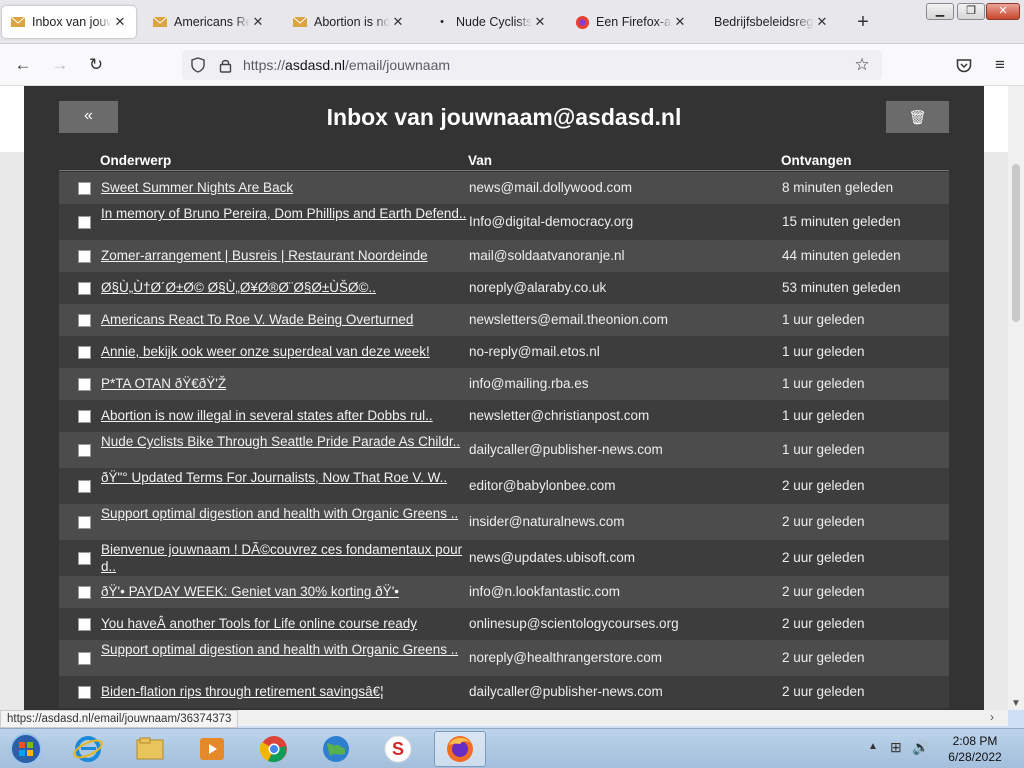 Image resolution: width=1024 pixels, height=768 pixels. What do you see at coordinates (975, 741) in the screenshot?
I see `clock-time: 2:08 PM` at bounding box center [975, 741].